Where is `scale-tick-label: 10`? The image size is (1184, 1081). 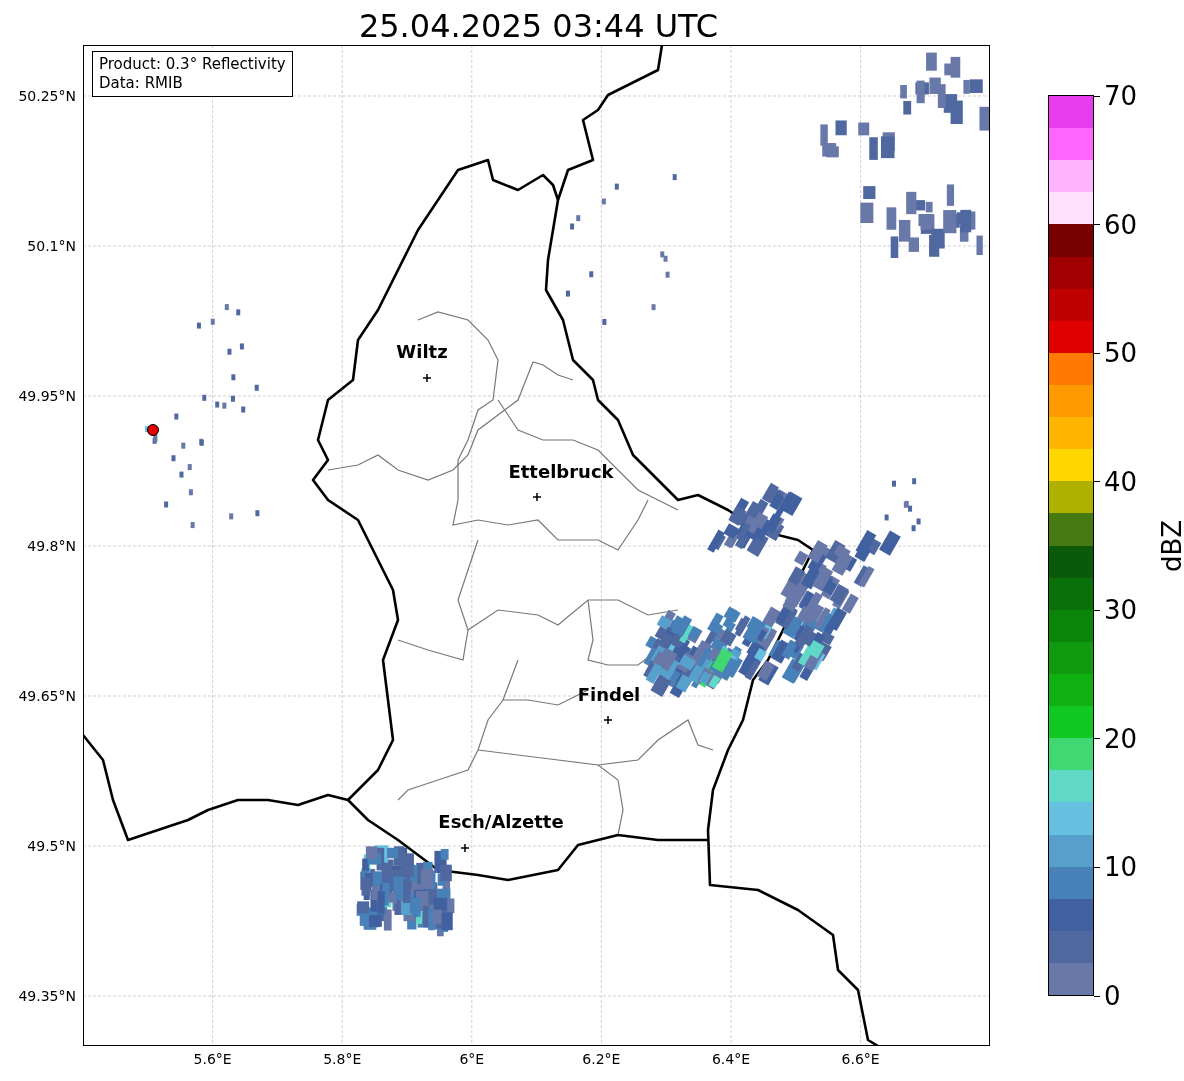
scale-tick-label: 10 is located at coordinates (1121, 867).